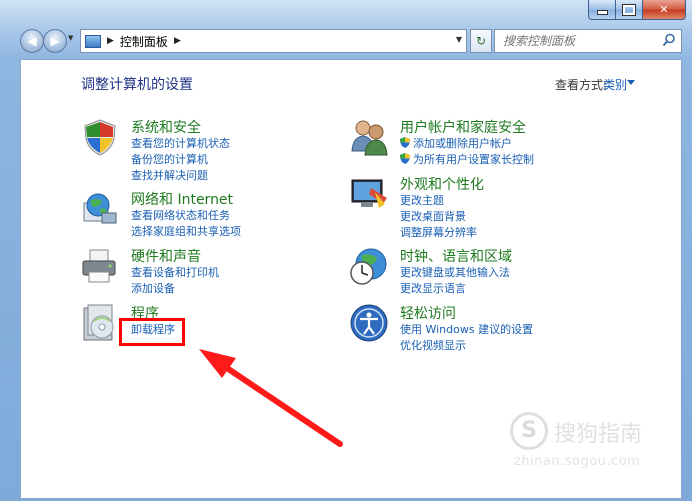 The image size is (692, 501). Describe the element at coordinates (529, 431) in the screenshot. I see `watermark-logo: S` at that location.